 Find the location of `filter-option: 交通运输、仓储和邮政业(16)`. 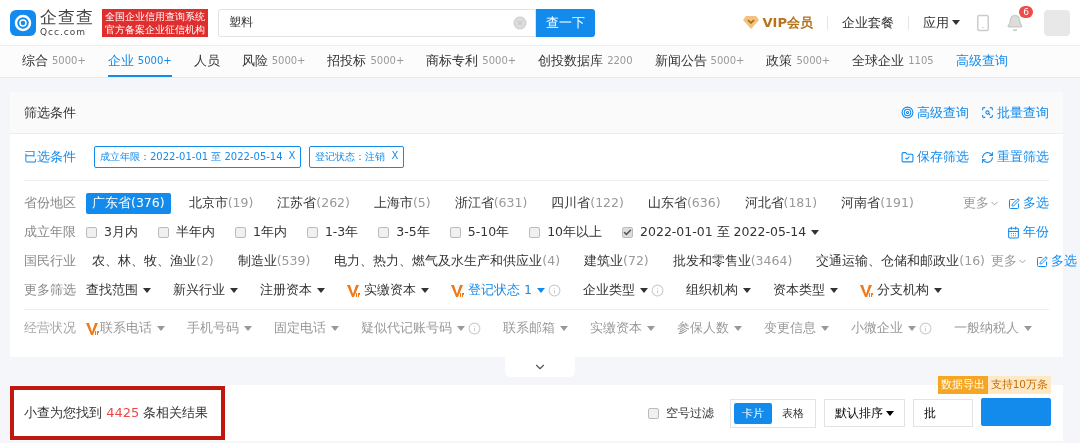

filter-option: 交通运输、仓储和邮政业(16) is located at coordinates (900, 261).